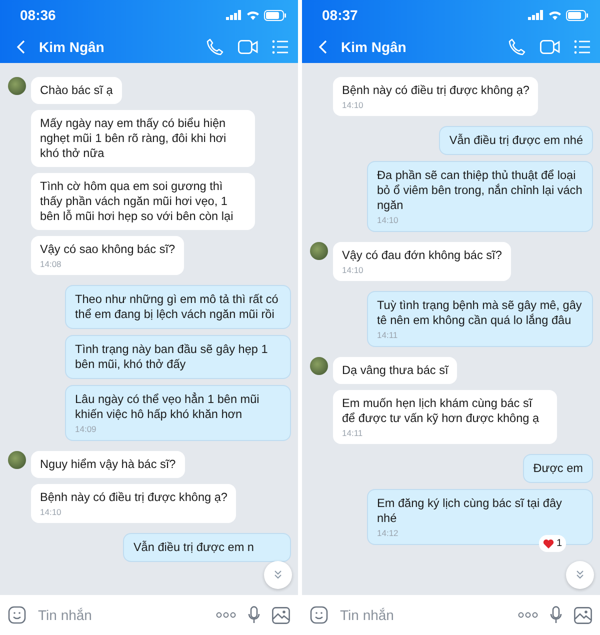 The width and height of the screenshot is (600, 635). I want to click on message-text: Lâu ngày có thể vẹo hẳn 1 bên mũi khiến việc hô hấp khó khăn hơn, so click(167, 407).